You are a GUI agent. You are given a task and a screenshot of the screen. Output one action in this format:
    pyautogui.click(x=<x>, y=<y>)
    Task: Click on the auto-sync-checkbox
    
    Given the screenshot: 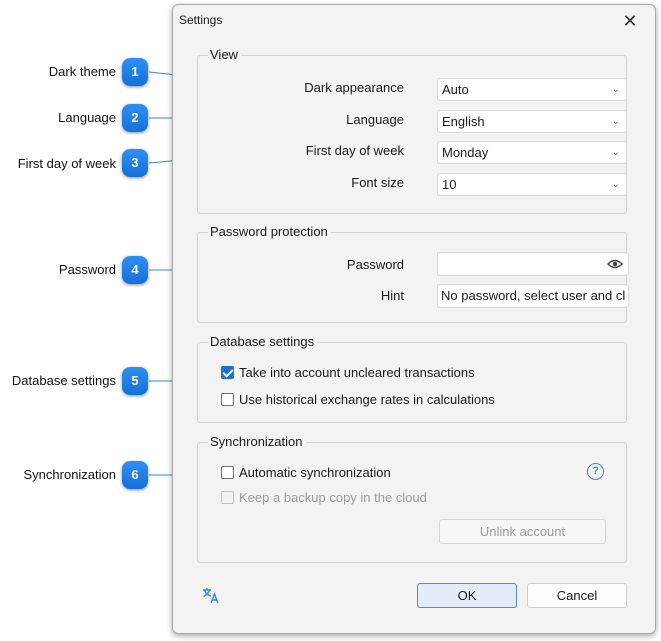 What is the action you would take?
    pyautogui.click(x=227, y=472)
    